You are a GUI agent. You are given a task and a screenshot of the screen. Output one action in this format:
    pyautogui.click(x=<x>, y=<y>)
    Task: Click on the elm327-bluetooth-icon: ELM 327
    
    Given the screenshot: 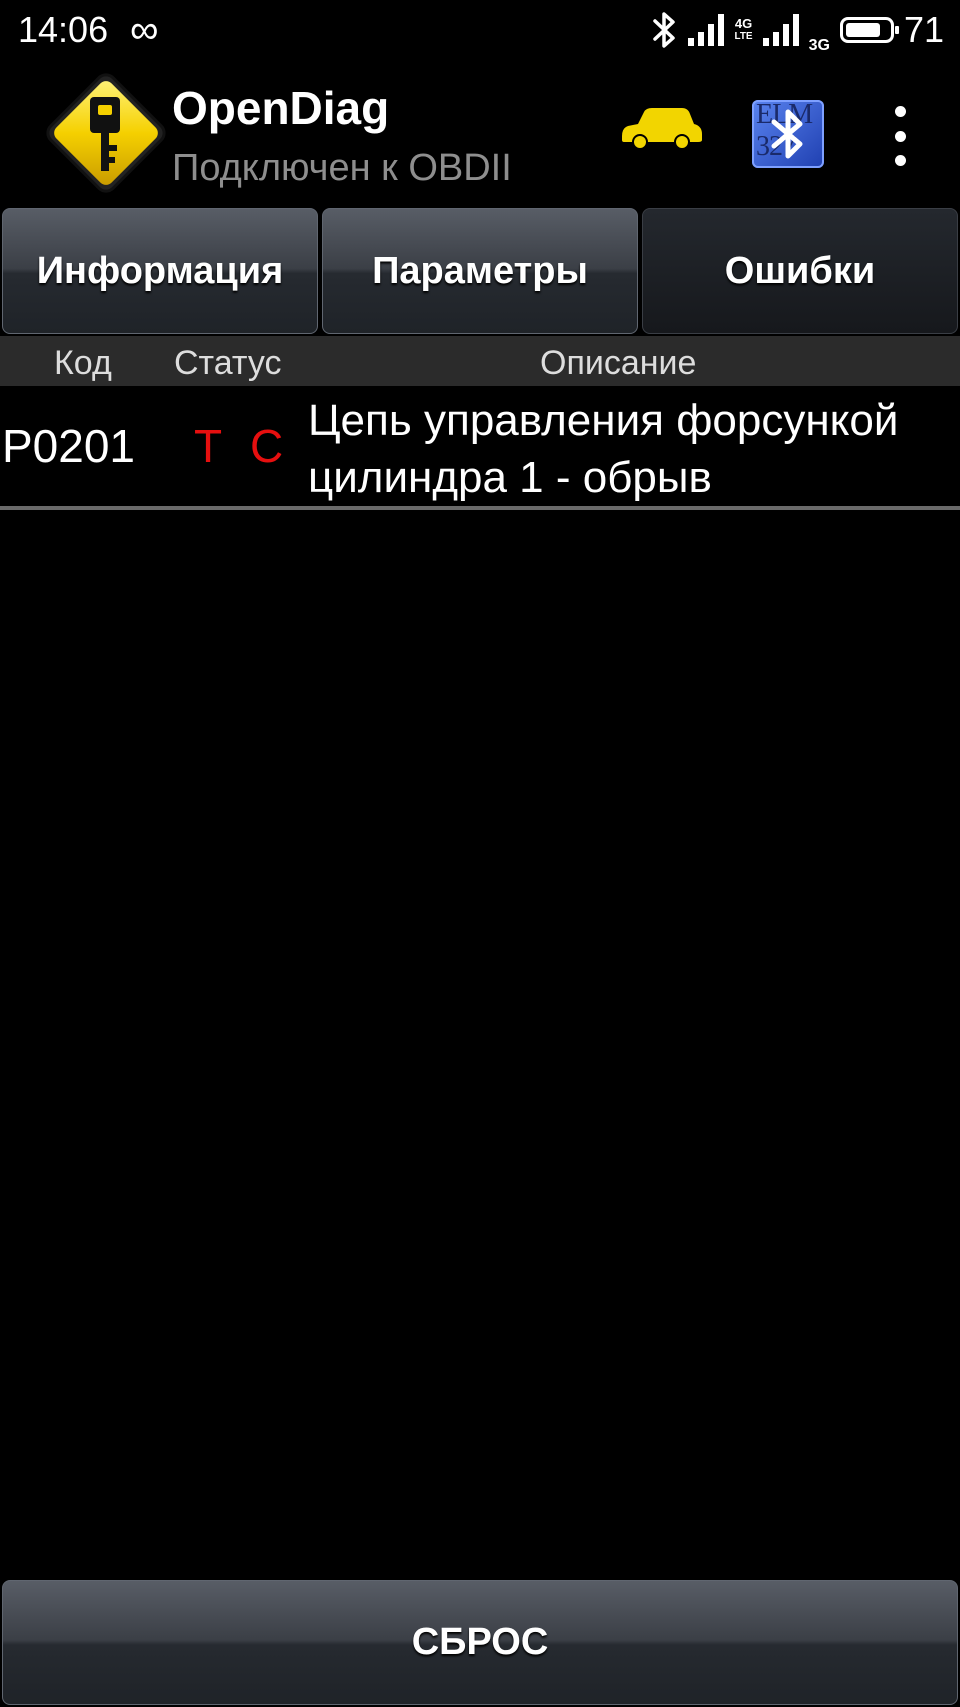 What is the action you would take?
    pyautogui.click(x=788, y=134)
    